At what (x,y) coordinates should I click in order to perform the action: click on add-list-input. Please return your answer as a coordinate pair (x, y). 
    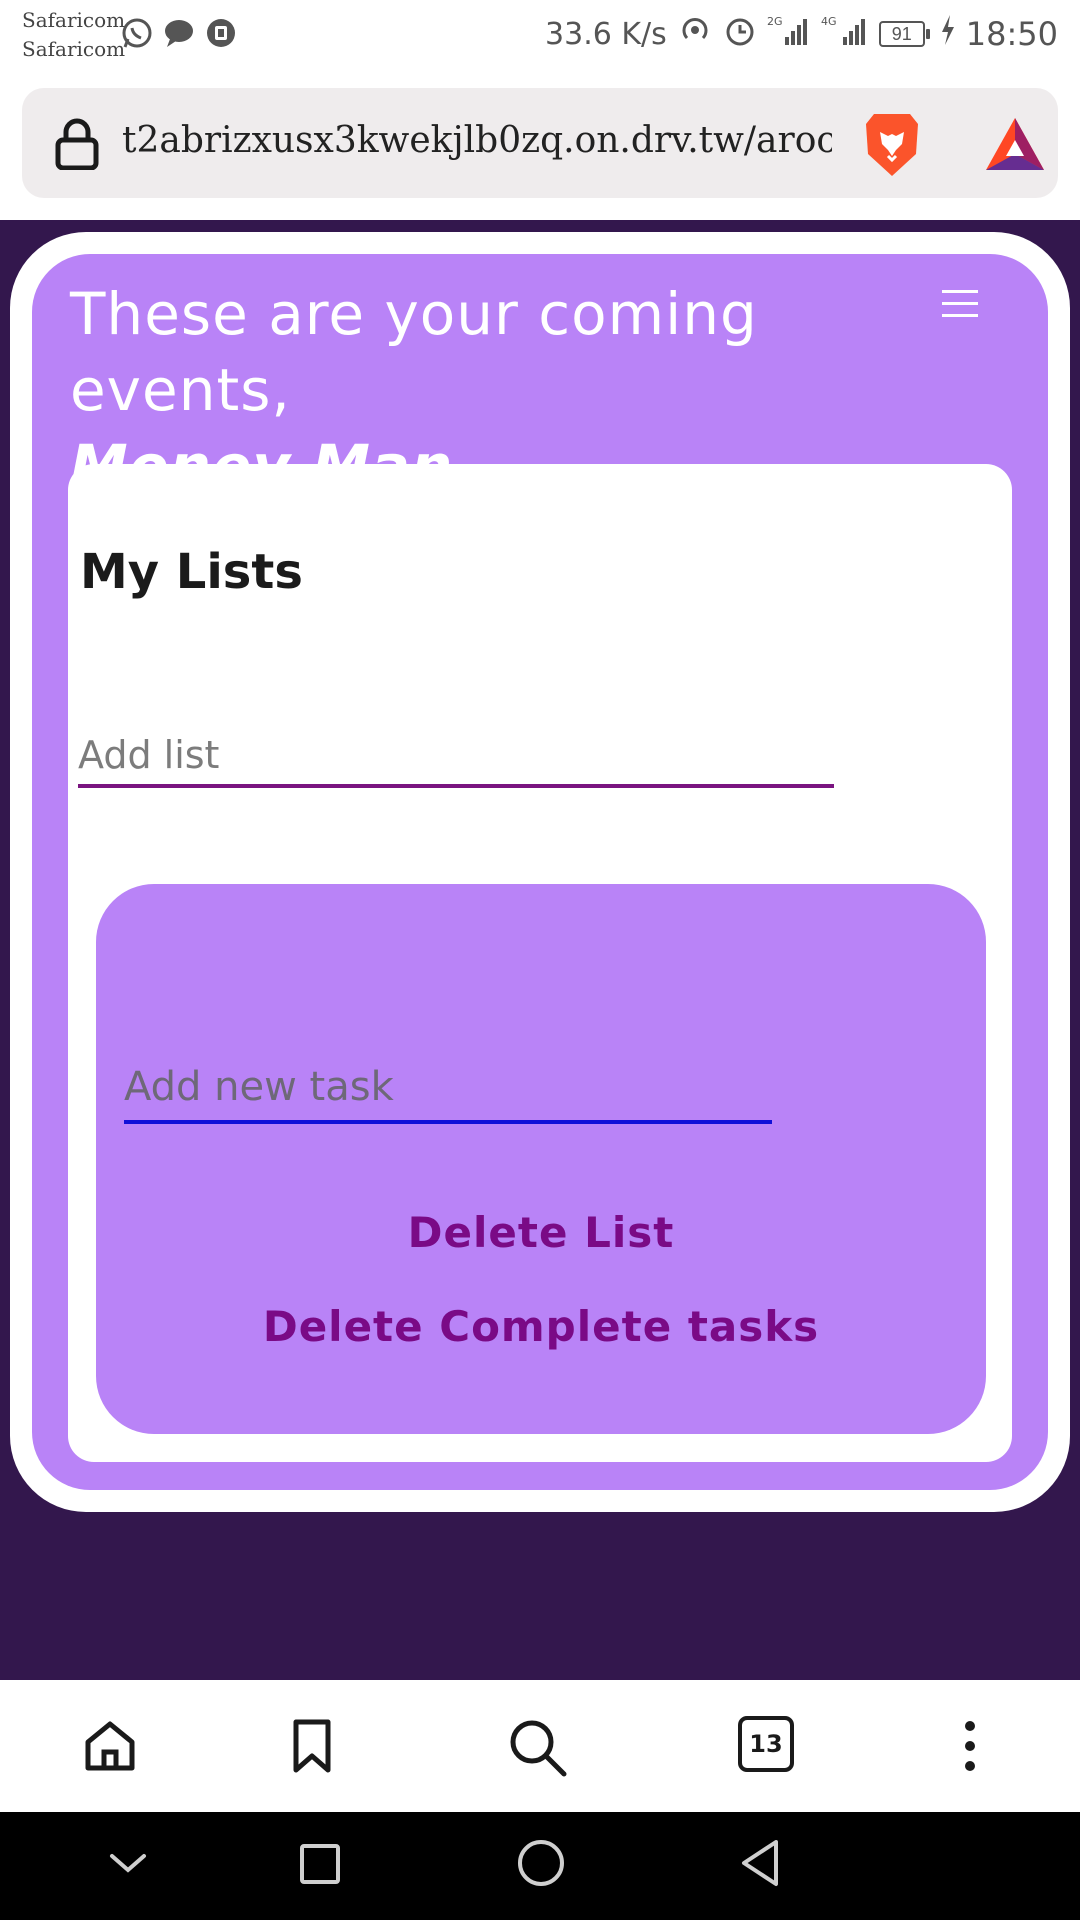
    Looking at the image, I should click on (456, 760).